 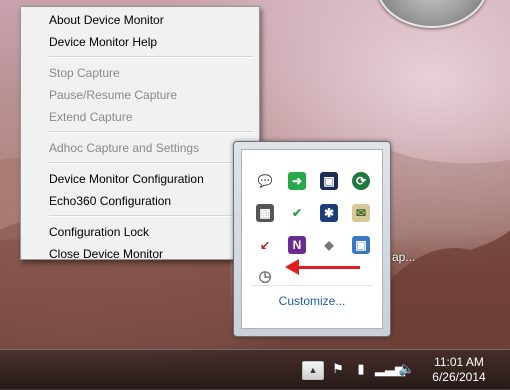 I want to click on annotation-arrow-head, so click(x=292, y=267).